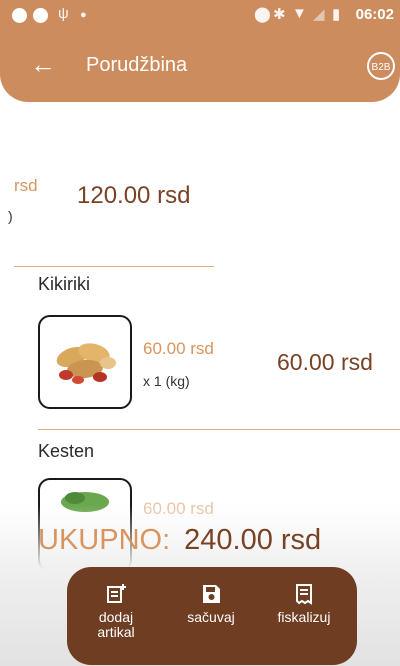 This screenshot has height=666, width=400. I want to click on order-total: UKUPNO: 240.00 rsd, so click(179, 540).